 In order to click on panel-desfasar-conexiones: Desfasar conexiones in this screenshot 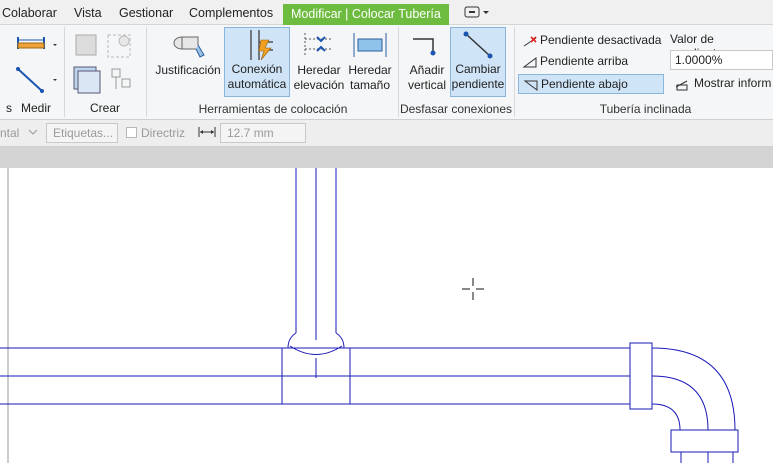, I will do `click(456, 110)`.